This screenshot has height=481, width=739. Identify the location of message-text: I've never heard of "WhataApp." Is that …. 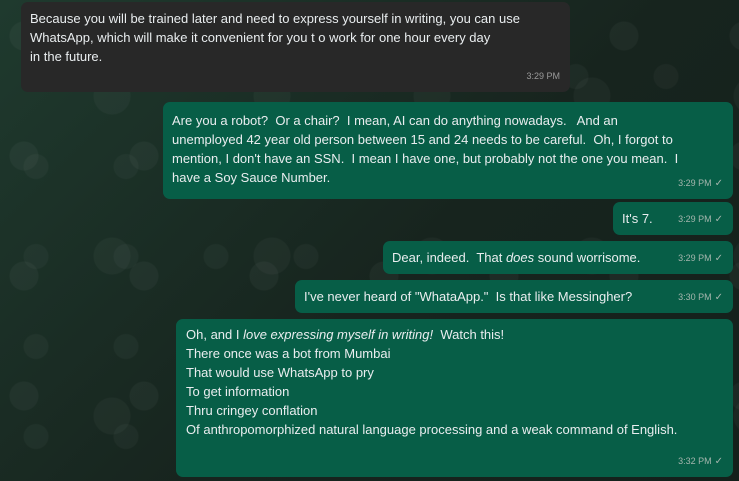
(468, 296).